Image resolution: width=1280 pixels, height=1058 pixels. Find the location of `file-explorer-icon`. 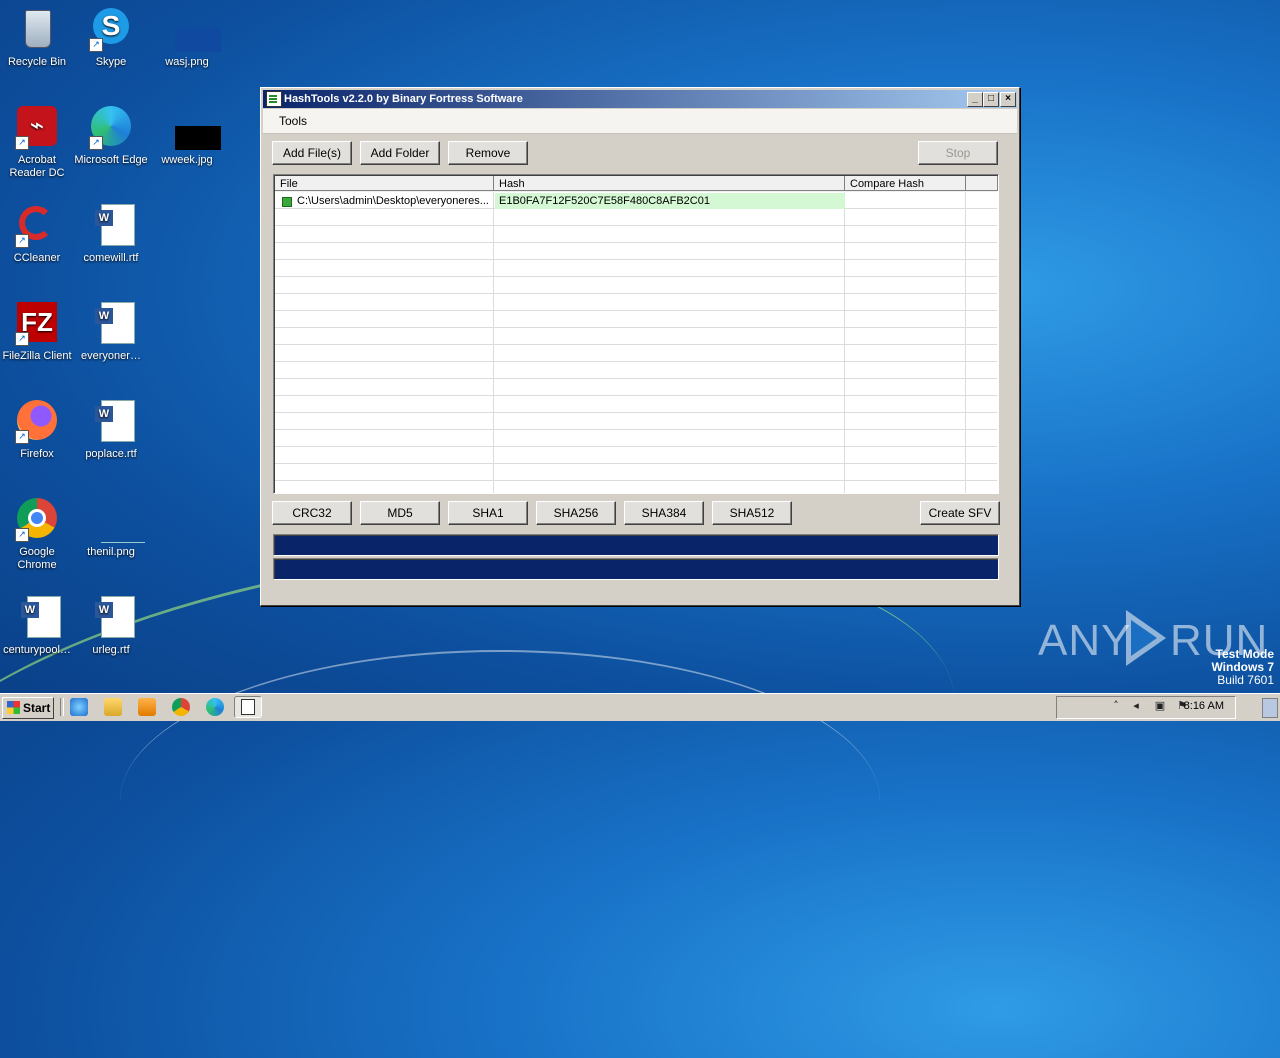

file-explorer-icon is located at coordinates (113, 707).